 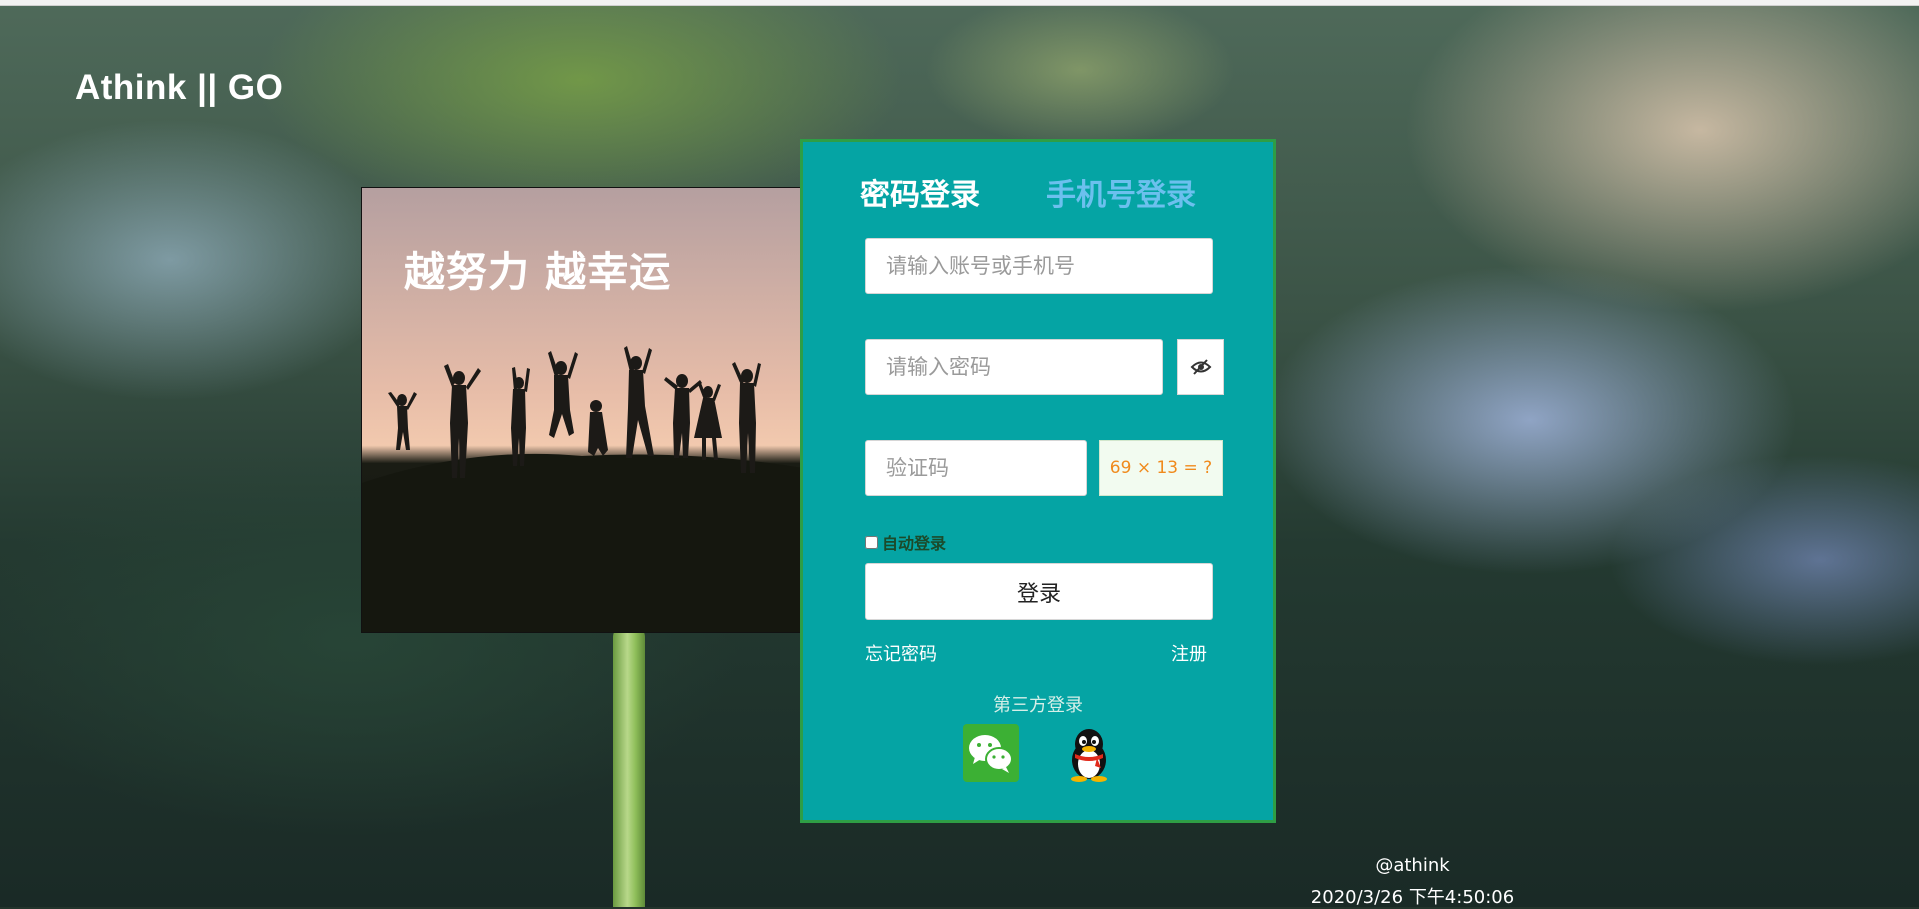 I want to click on promo-slogan: 越努力 越幸运, so click(x=538, y=272).